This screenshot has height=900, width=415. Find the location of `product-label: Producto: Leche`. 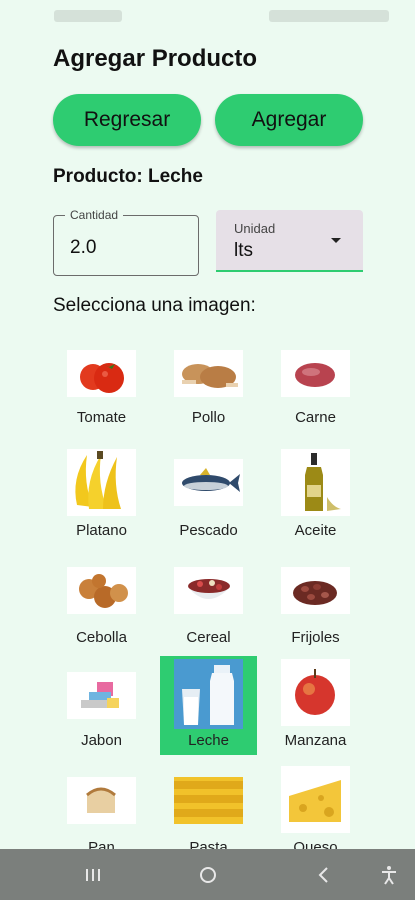

product-label: Producto: Leche is located at coordinates (128, 176).